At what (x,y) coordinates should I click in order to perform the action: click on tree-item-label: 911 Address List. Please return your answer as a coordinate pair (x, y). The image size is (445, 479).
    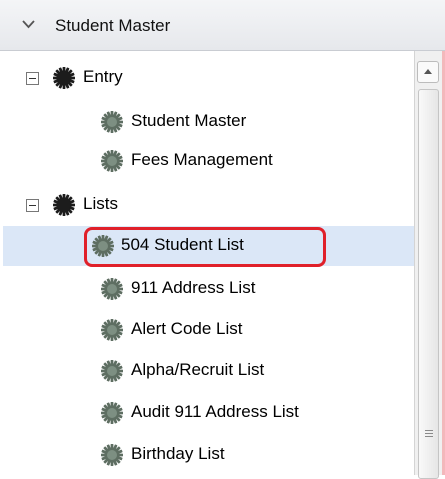
    Looking at the image, I should click on (193, 287).